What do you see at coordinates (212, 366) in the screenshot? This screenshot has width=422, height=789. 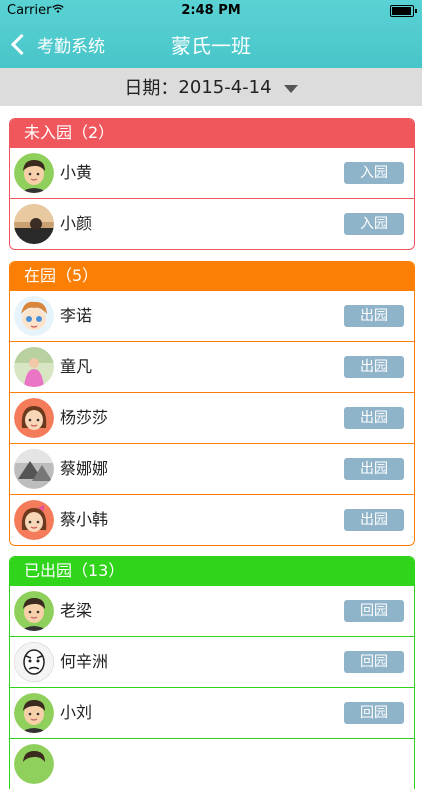 I see `list-item: 童凡 出园` at bounding box center [212, 366].